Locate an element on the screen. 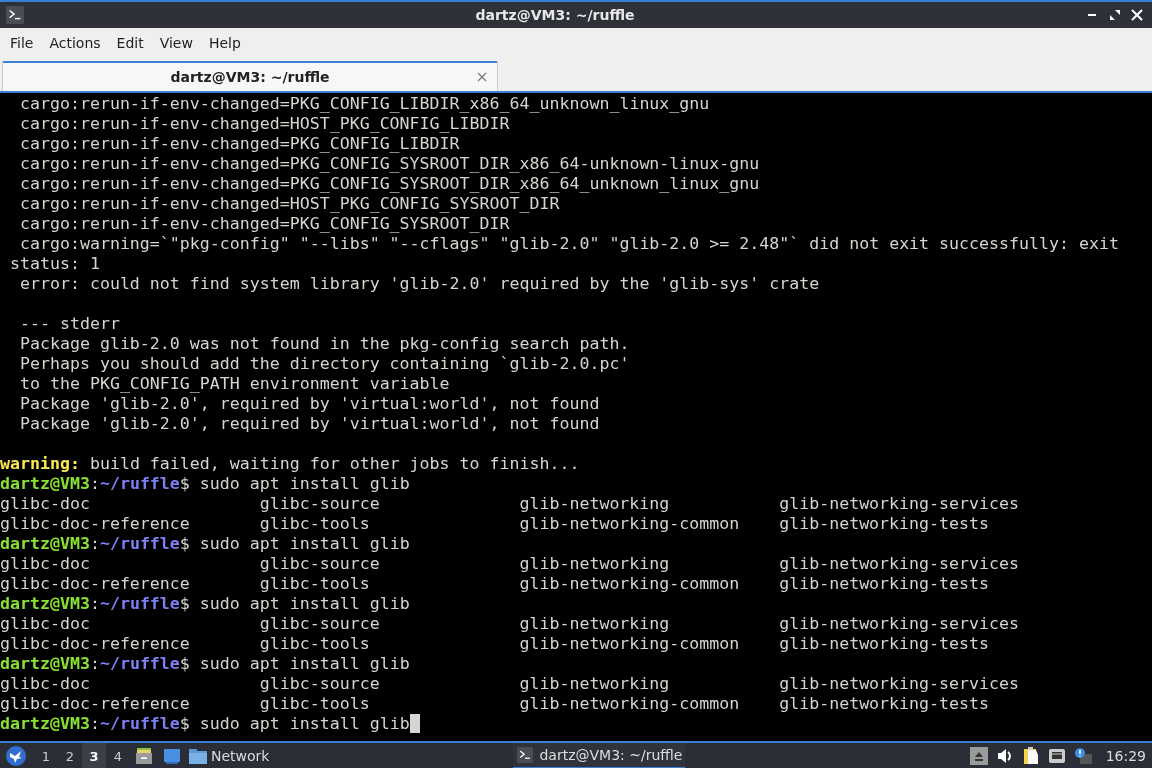 The width and height of the screenshot is (1152, 768). output-line: Package glib-2.0 was not found in the pkg-config search path. is located at coordinates (324, 344).